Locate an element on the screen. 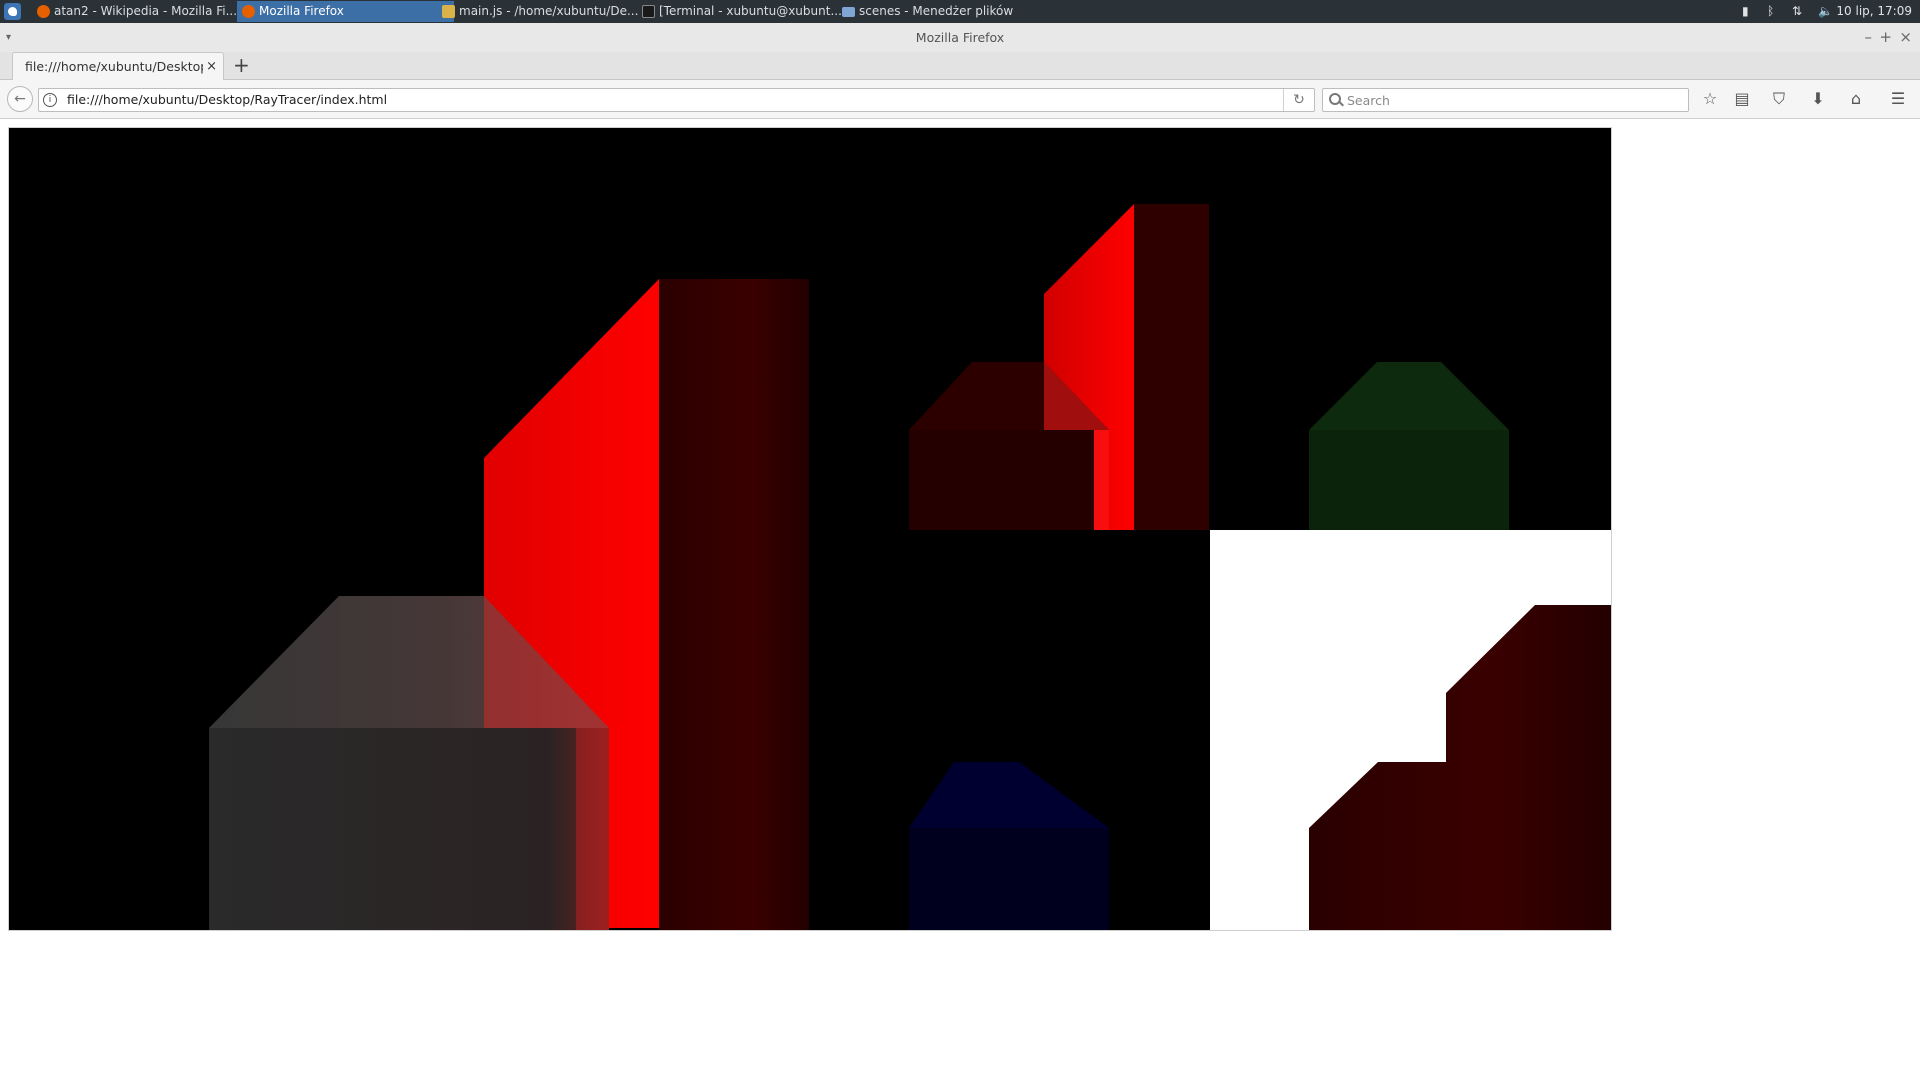 The width and height of the screenshot is (1920, 1080). search-bar is located at coordinates (1505, 100).